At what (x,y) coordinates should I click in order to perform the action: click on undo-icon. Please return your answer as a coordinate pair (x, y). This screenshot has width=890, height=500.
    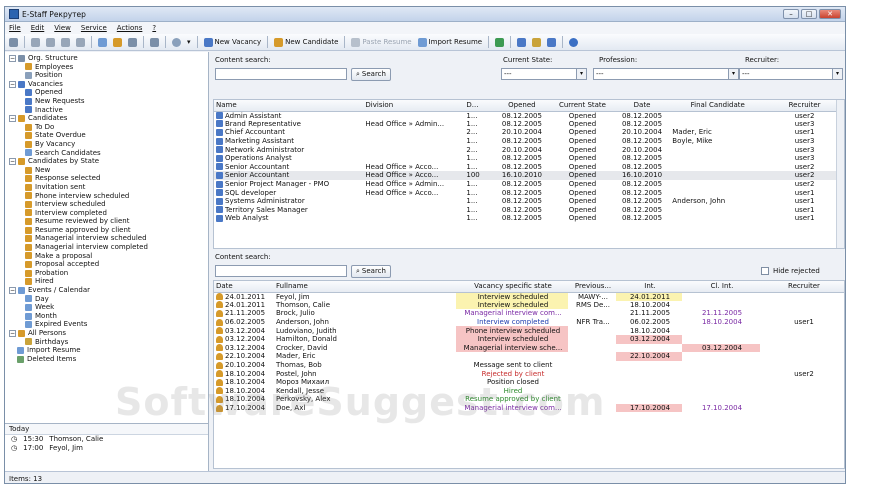
    Looking at the image, I should click on (80, 42).